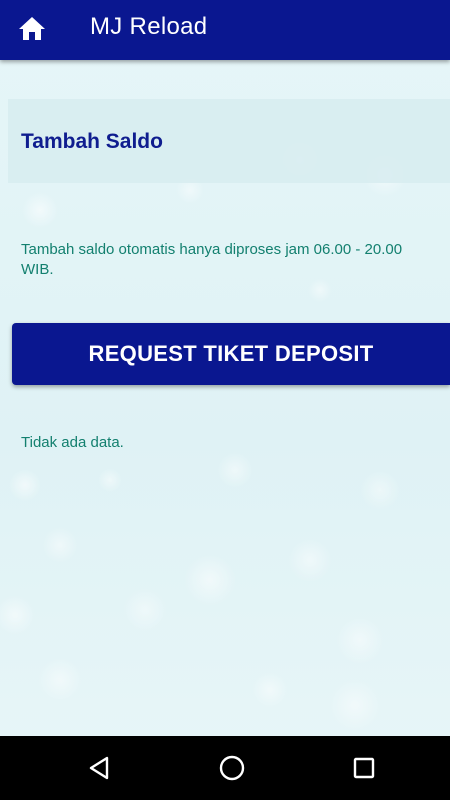 This screenshot has height=800, width=450. I want to click on nav-home-button, so click(232, 768).